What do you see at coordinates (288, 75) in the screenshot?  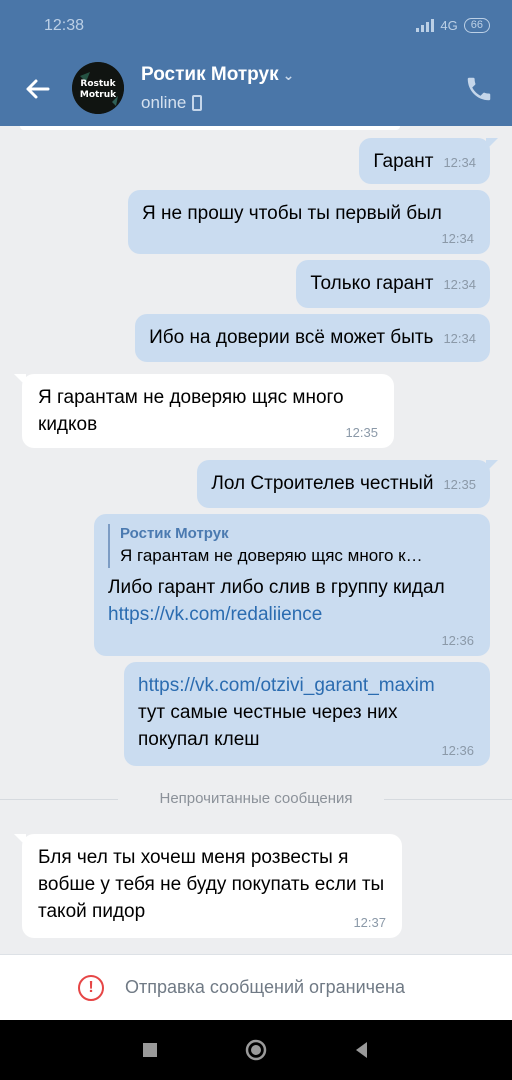 I see `chevron-down-icon: ⌄` at bounding box center [288, 75].